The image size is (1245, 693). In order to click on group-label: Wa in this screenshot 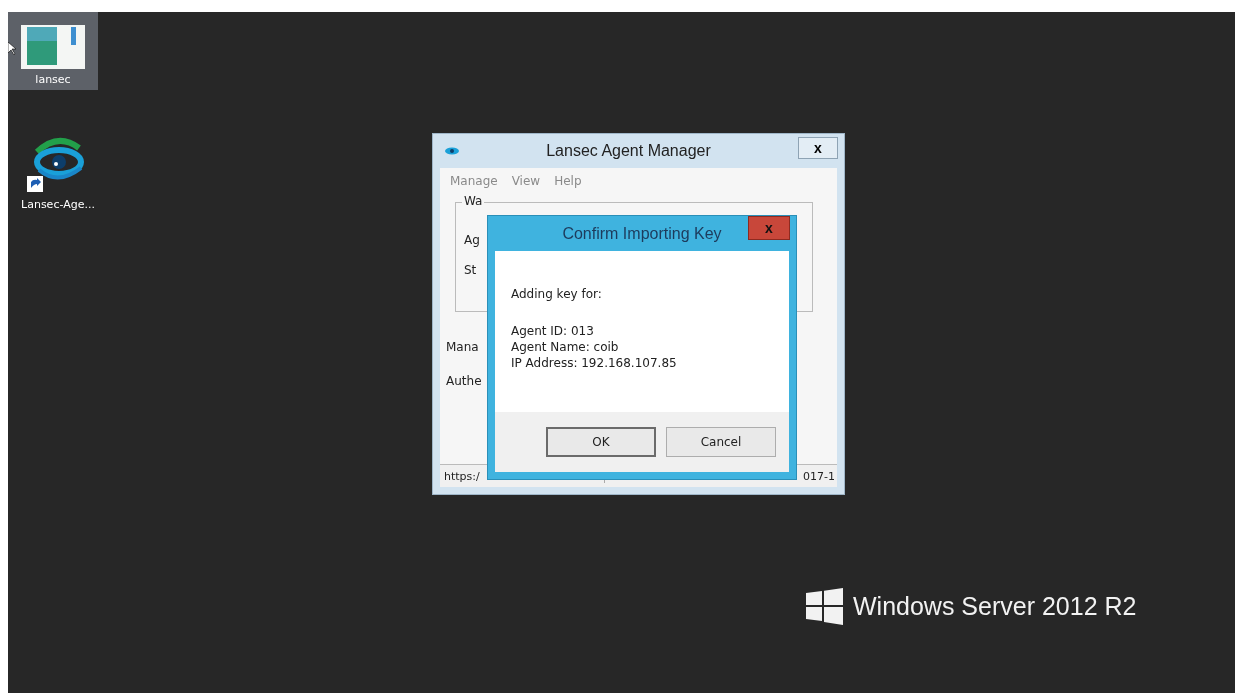, I will do `click(473, 201)`.